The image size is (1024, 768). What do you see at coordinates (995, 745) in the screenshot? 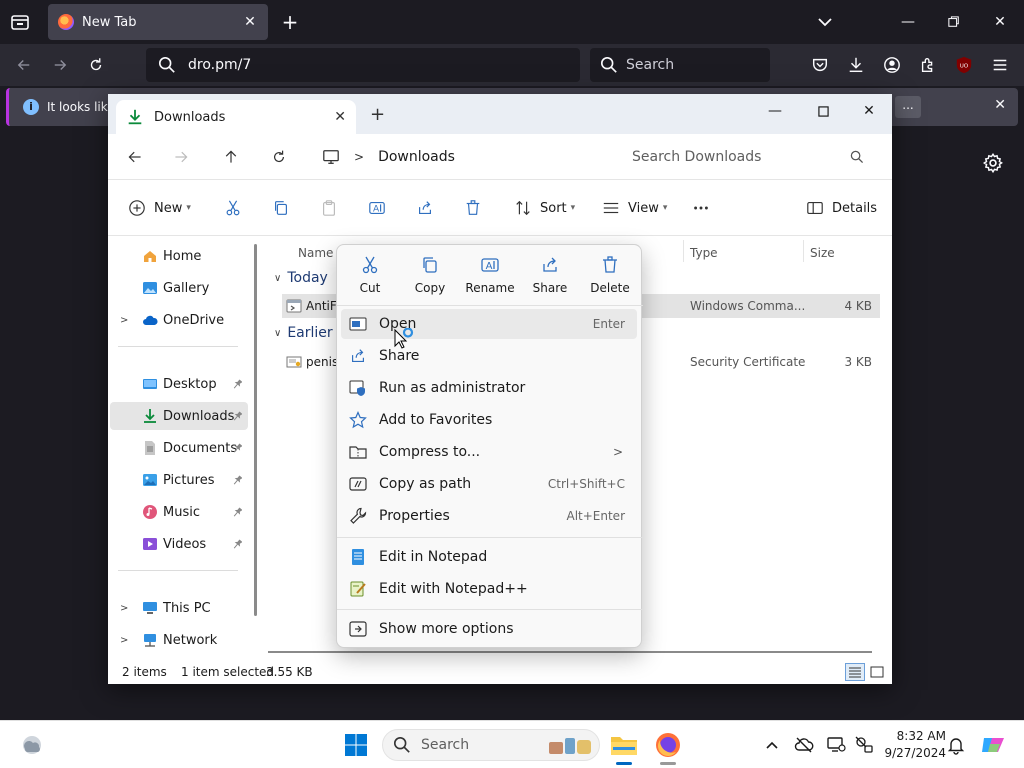
I see `copilot-icon: PRE` at bounding box center [995, 745].